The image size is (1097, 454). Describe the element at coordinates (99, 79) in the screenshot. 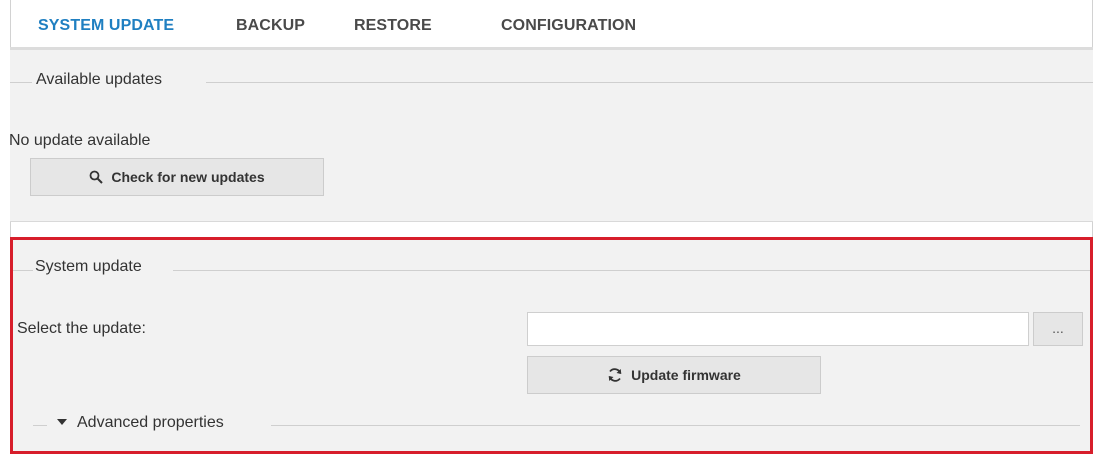

I see `available-updates-legend: Available updates` at that location.